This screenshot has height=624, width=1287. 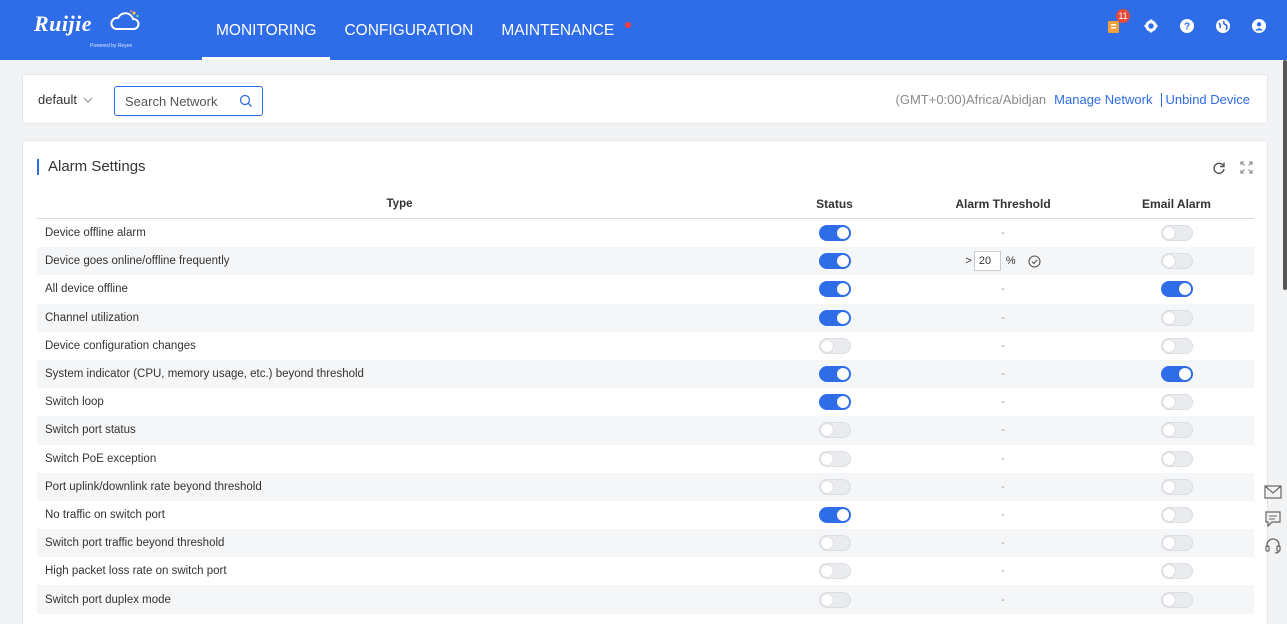 What do you see at coordinates (1273, 545) in the screenshot?
I see `support-headset-icon` at bounding box center [1273, 545].